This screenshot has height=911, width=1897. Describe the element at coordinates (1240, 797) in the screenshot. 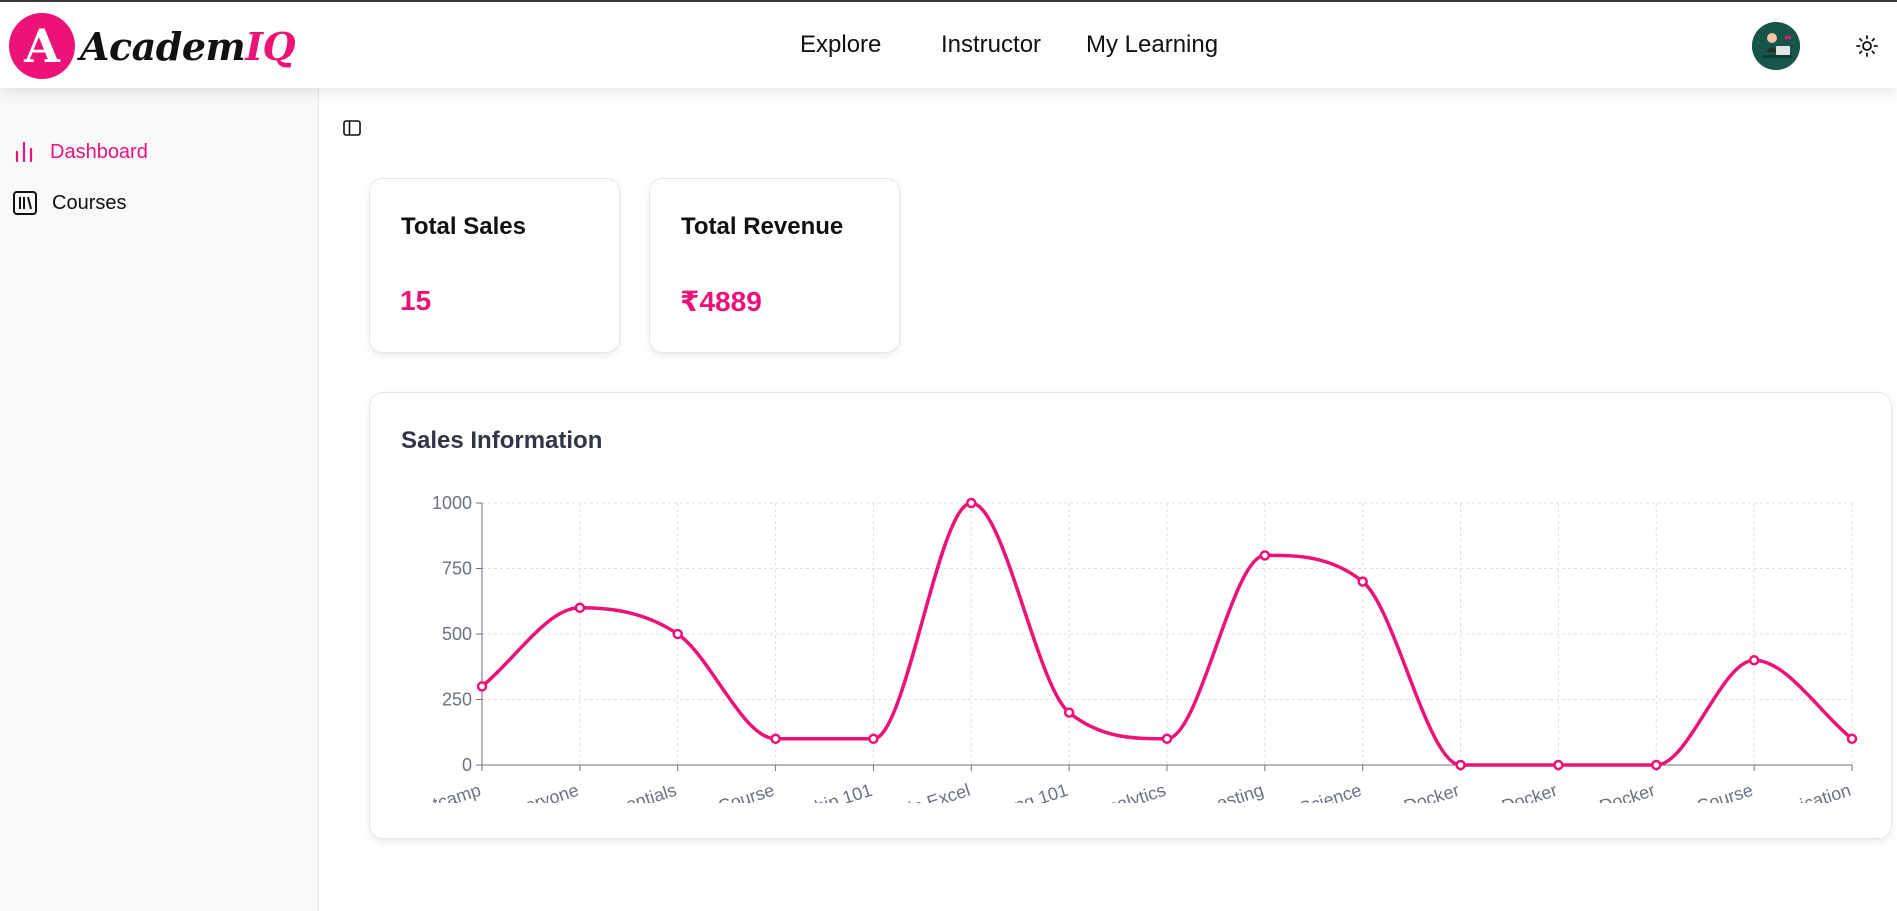

I see `x-tick-label: esting` at that location.